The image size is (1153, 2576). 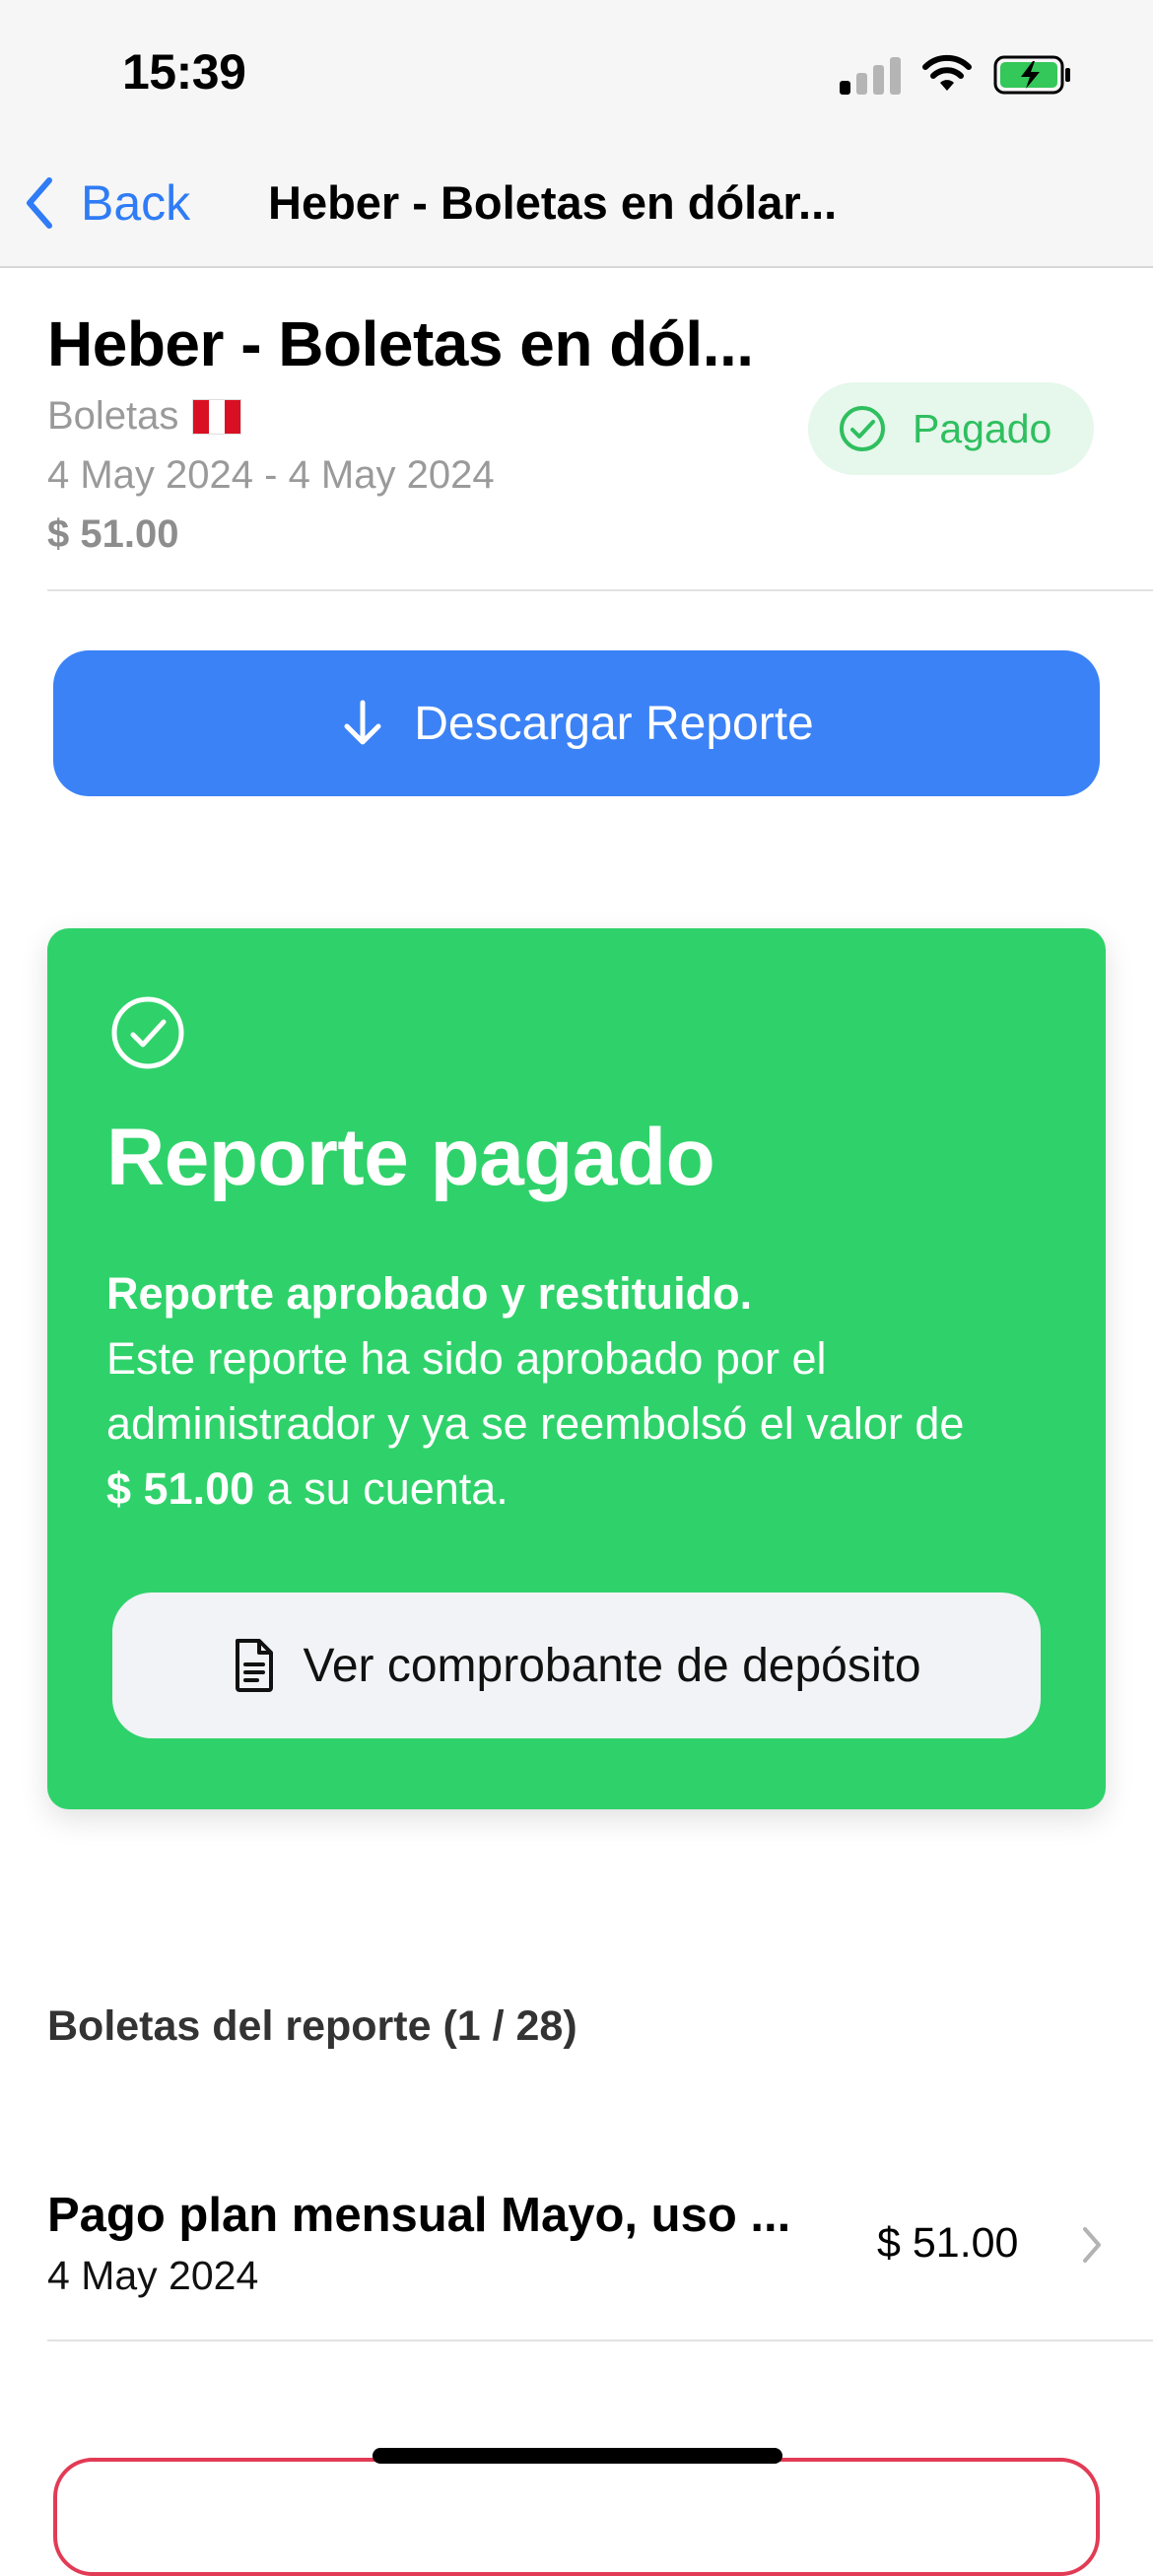 I want to click on back-label: Back, so click(x=136, y=203).